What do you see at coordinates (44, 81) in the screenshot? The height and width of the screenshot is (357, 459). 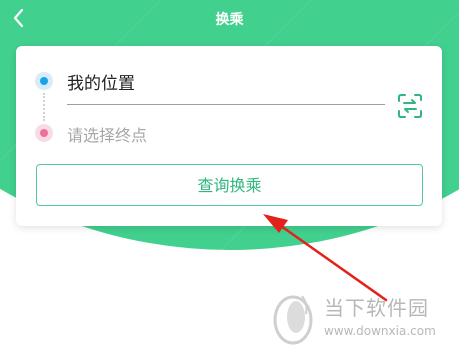 I see `start-point-dot` at bounding box center [44, 81].